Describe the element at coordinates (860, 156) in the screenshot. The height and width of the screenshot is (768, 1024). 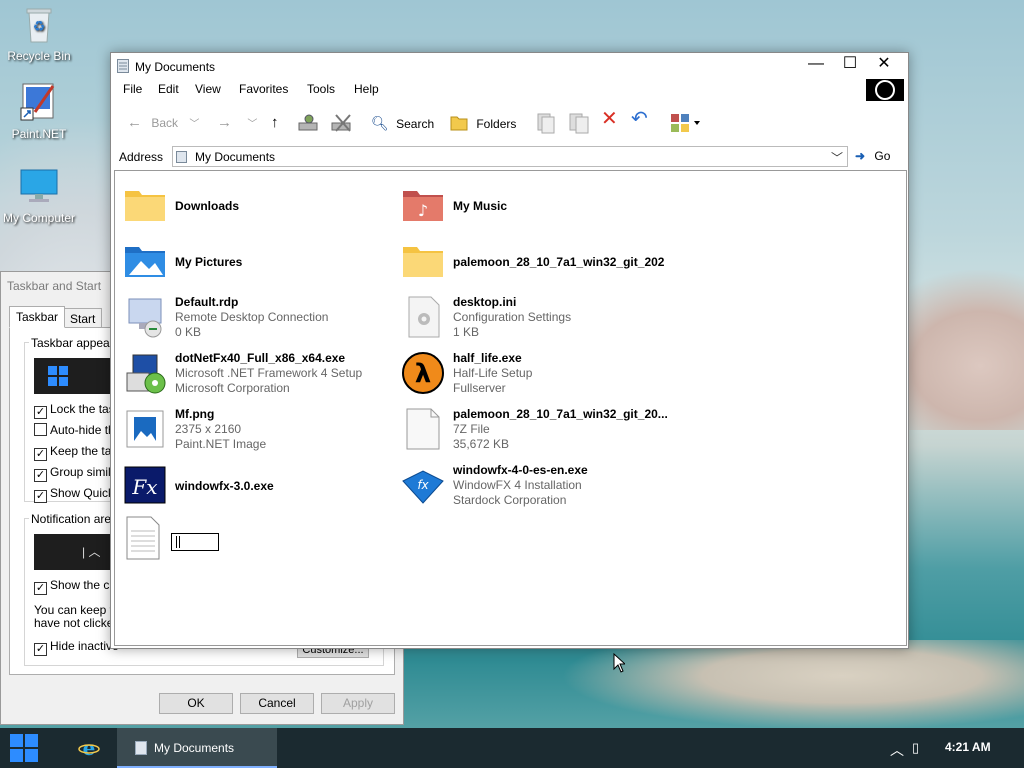
I see `go-arrow-icon: ➜` at that location.